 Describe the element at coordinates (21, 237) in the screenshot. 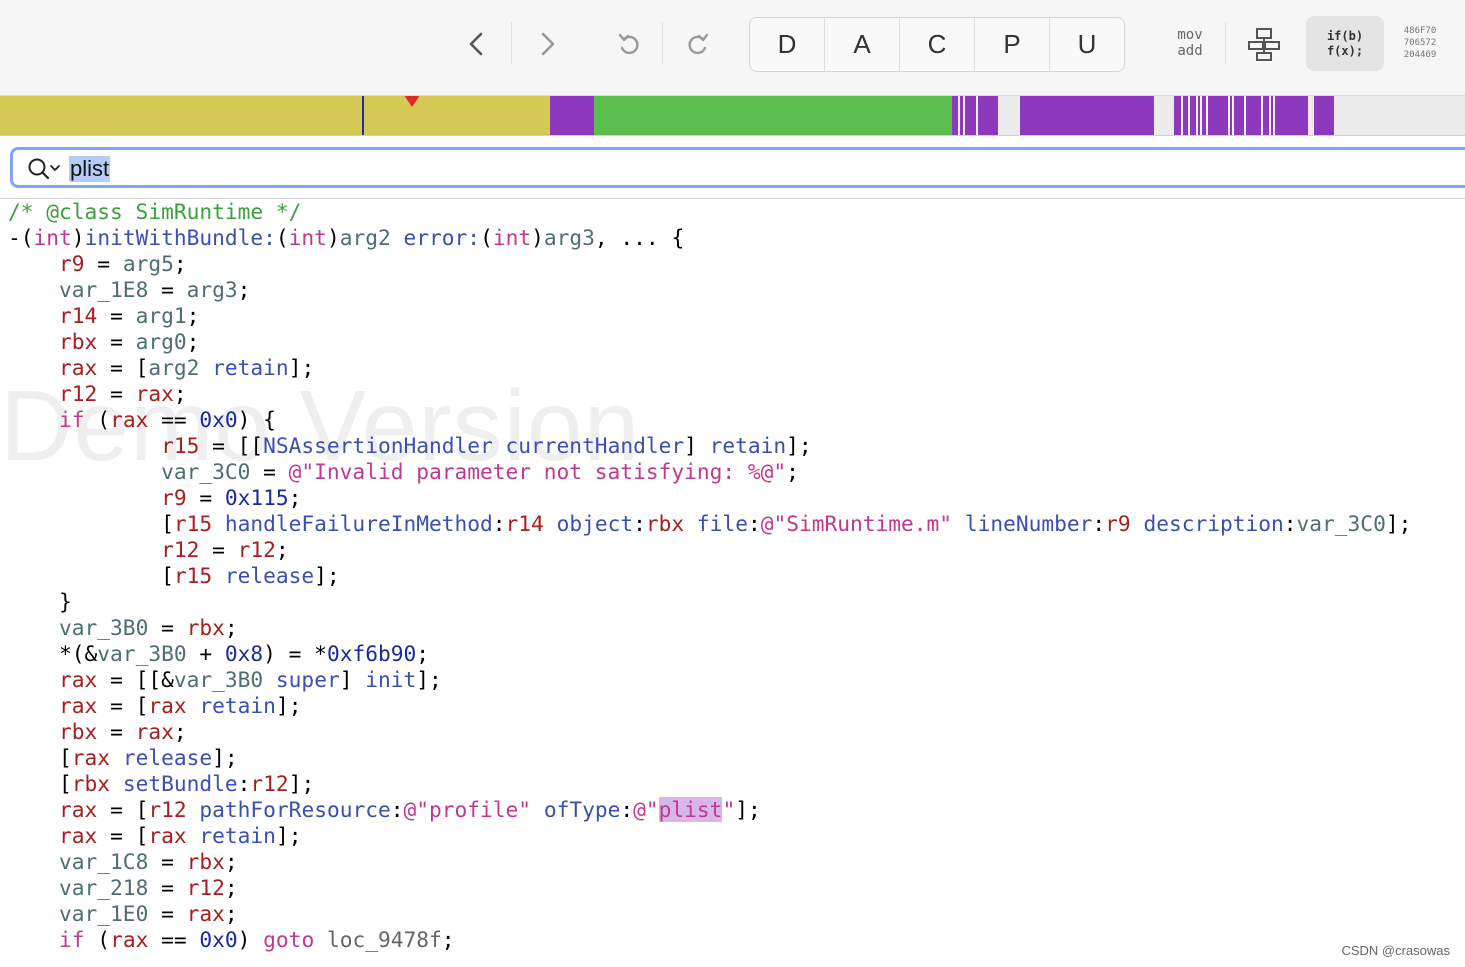

I see `code-token: -(` at that location.